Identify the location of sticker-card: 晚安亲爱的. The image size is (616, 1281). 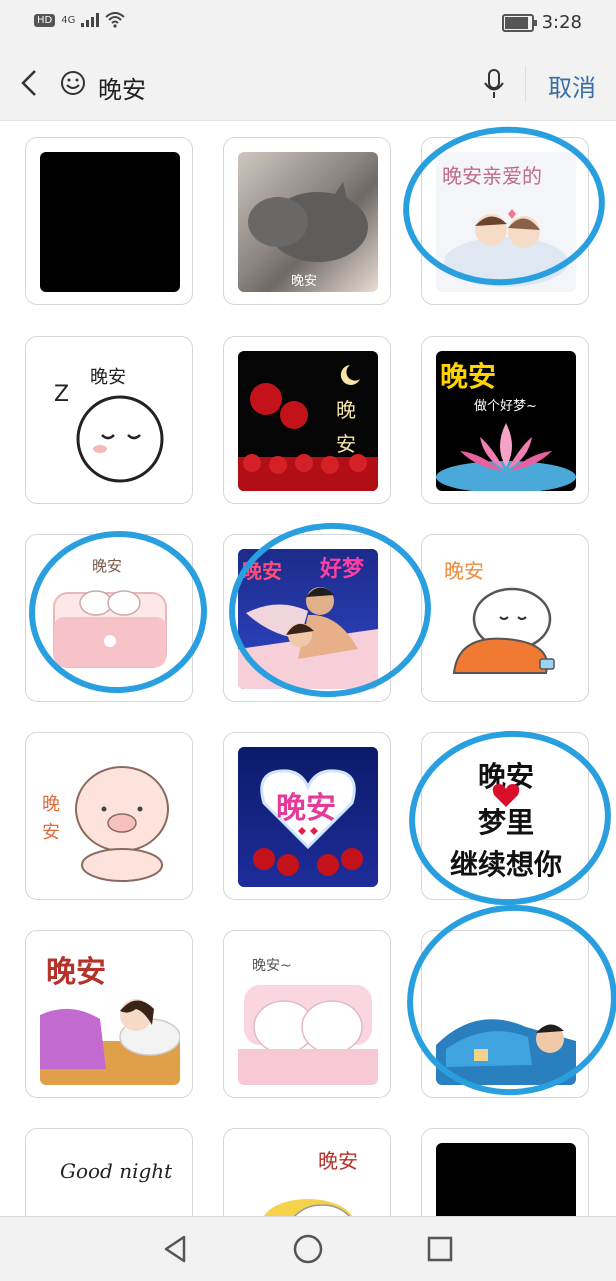
(505, 221).